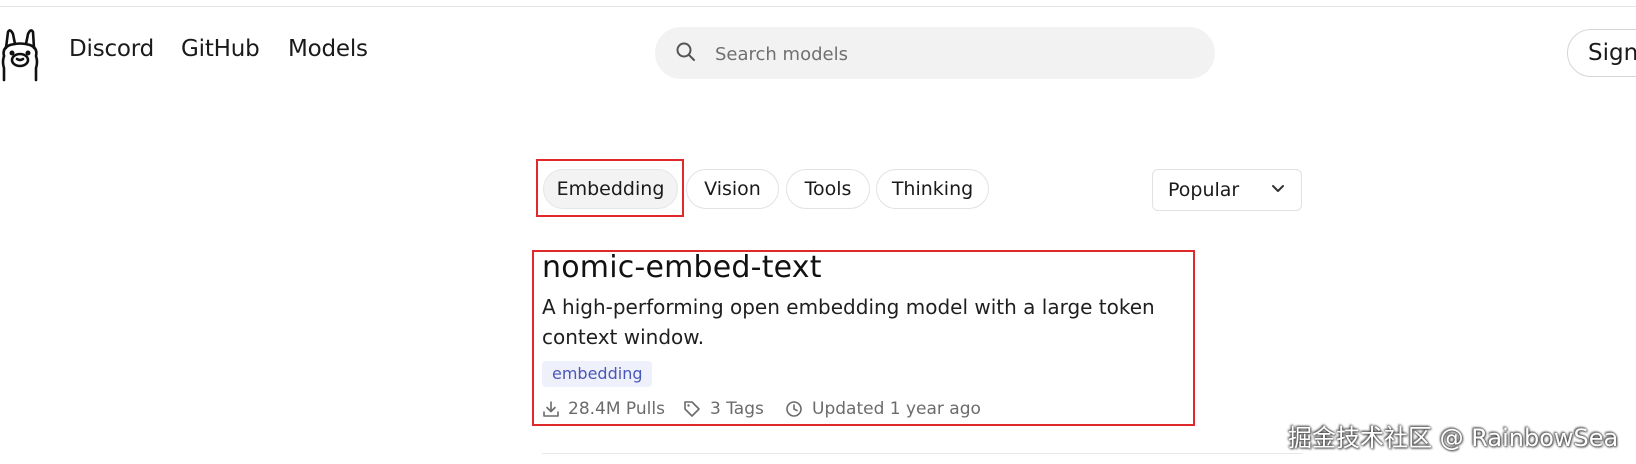 The width and height of the screenshot is (1636, 464). What do you see at coordinates (610, 189) in the screenshot?
I see `filter-chip-embedding: Embedding` at bounding box center [610, 189].